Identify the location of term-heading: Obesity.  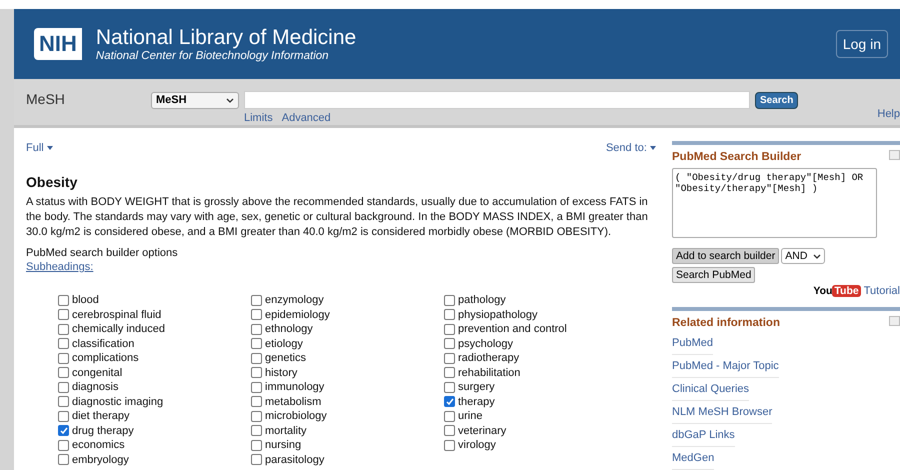
(52, 182).